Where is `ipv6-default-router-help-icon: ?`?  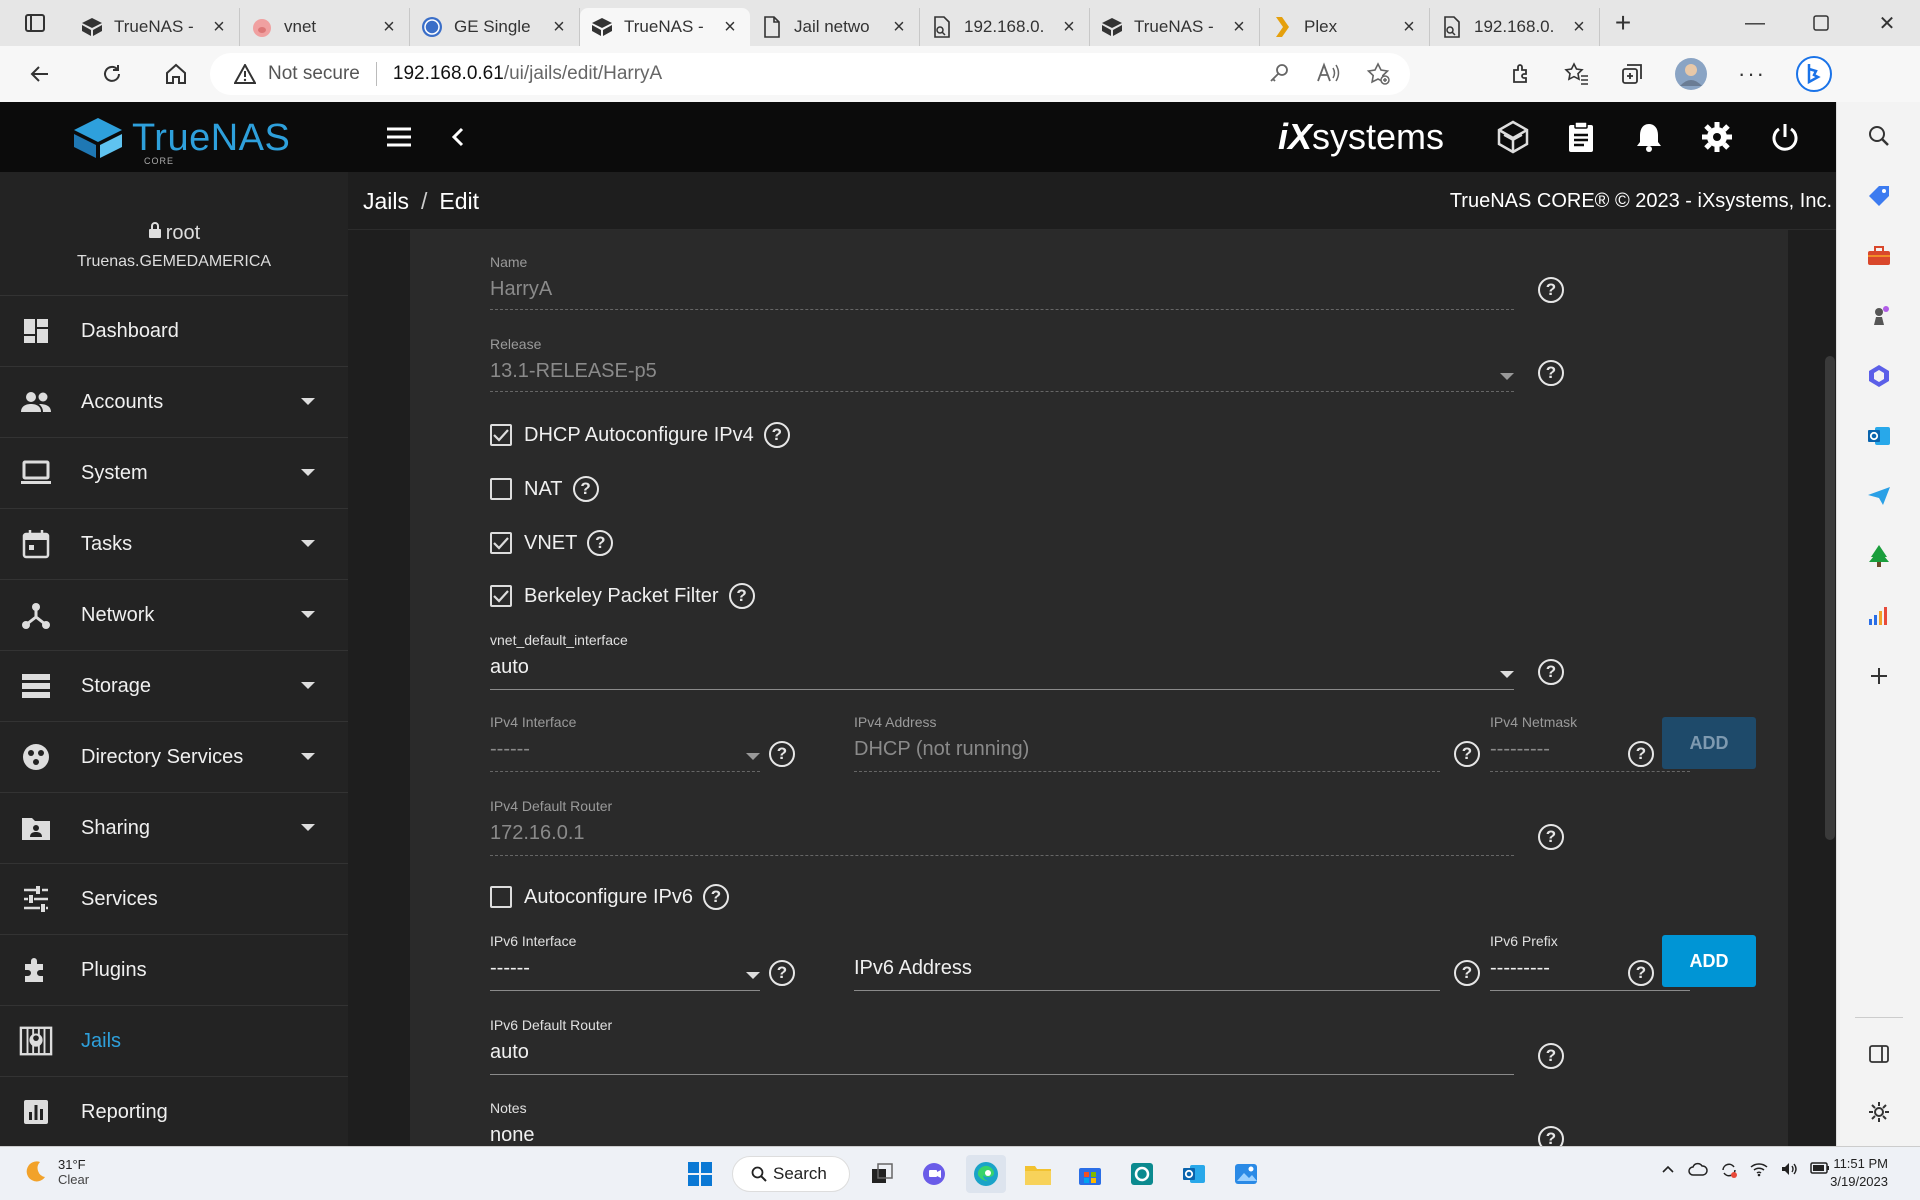 ipv6-default-router-help-icon: ? is located at coordinates (1551, 1056).